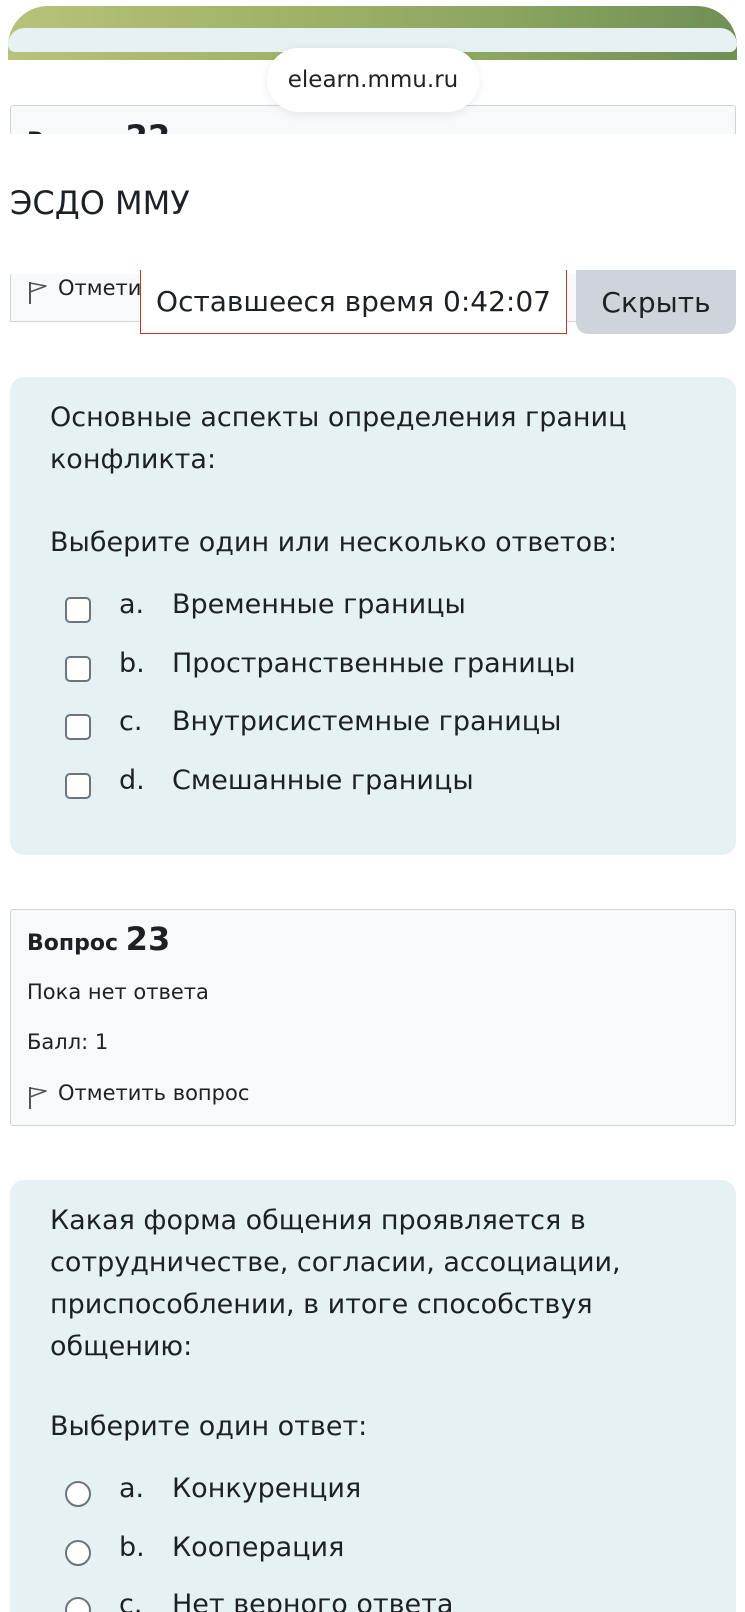  Describe the element at coordinates (68, 1042) in the screenshot. I see `question-score: Балл: 1` at that location.